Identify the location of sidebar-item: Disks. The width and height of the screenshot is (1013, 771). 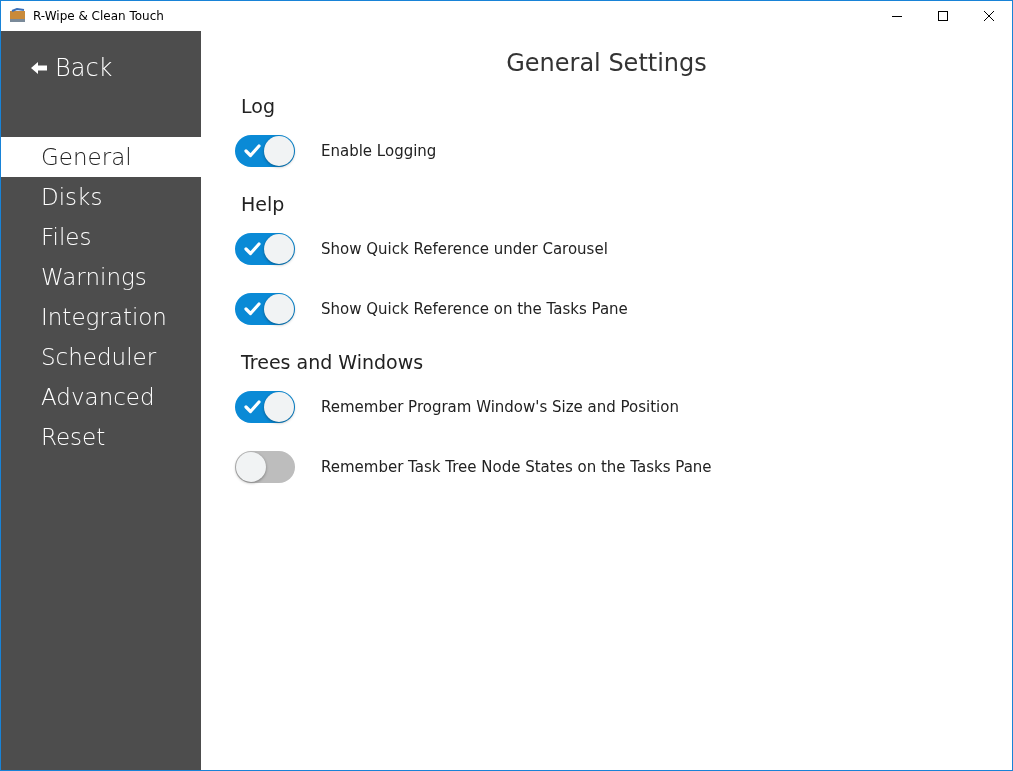
(101, 197).